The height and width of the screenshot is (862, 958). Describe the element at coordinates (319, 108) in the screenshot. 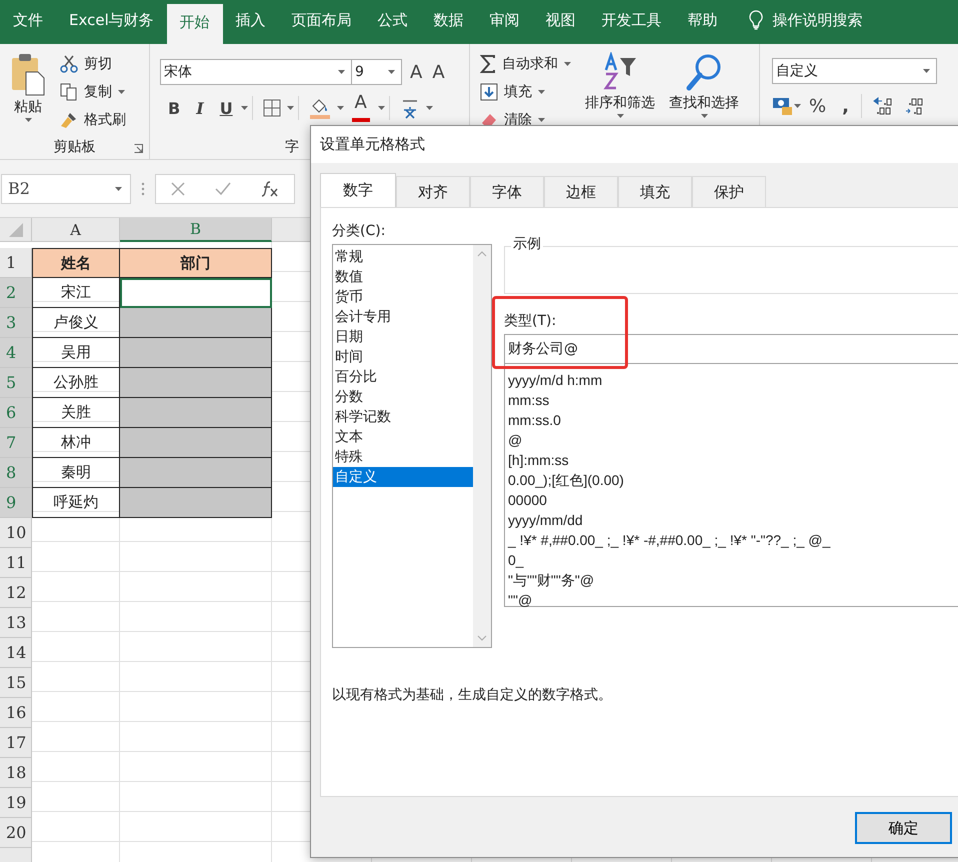

I see `fill-bucket-icon` at that location.